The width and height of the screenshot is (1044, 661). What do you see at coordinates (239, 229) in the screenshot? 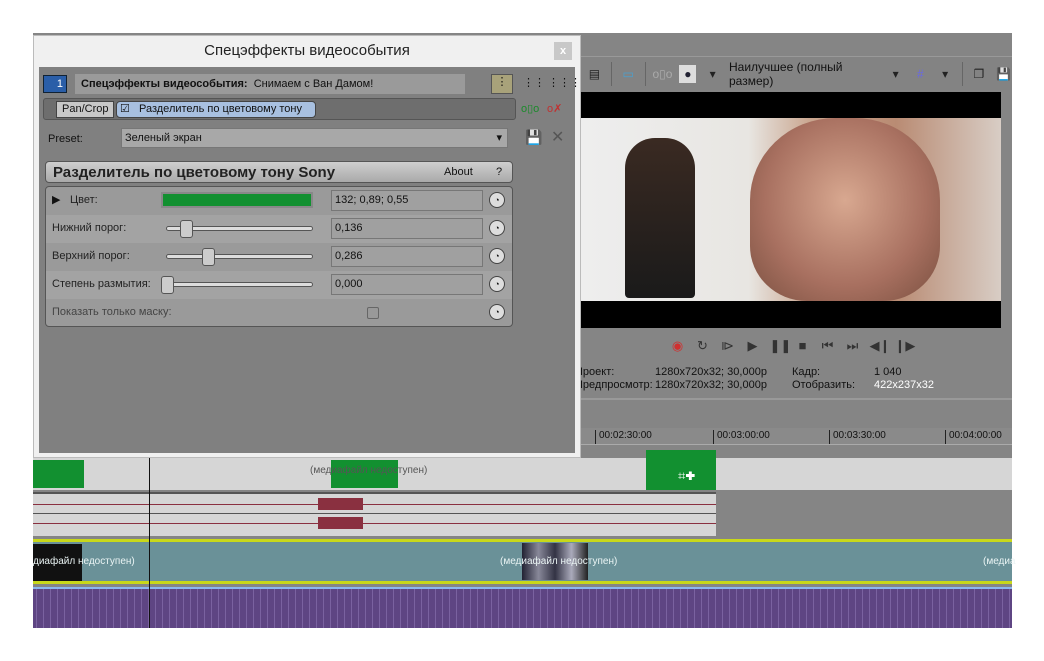
I see `low-threshold-slider` at bounding box center [239, 229].